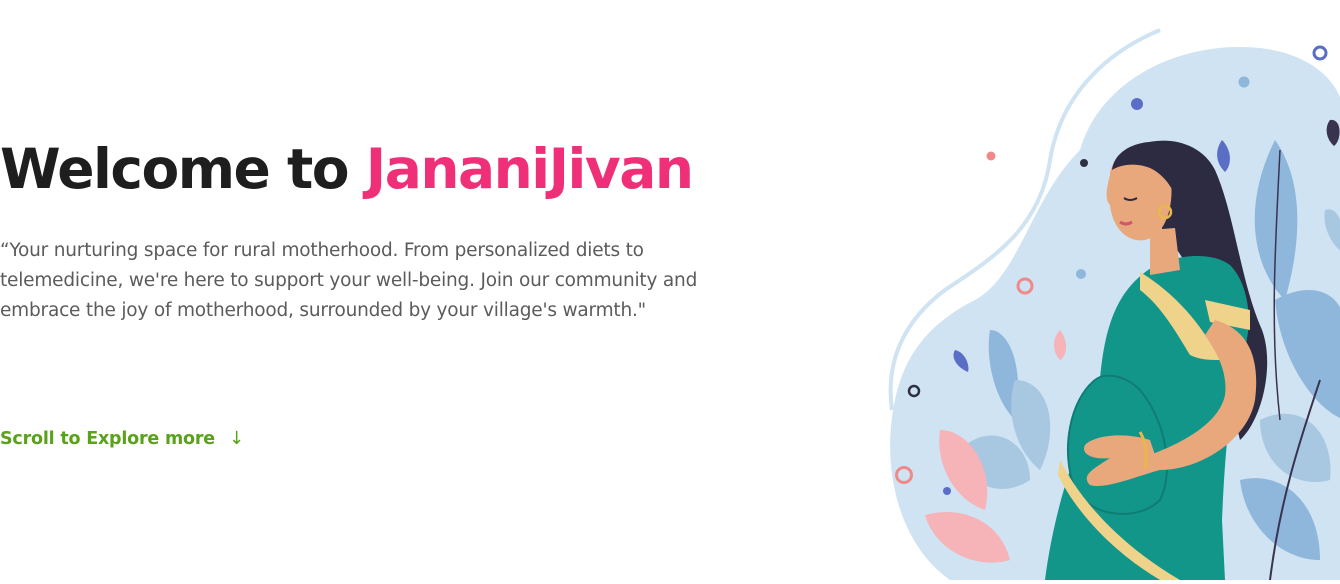 The image size is (1340, 584). What do you see at coordinates (529, 169) in the screenshot?
I see `brand-name: JananiJivan` at bounding box center [529, 169].